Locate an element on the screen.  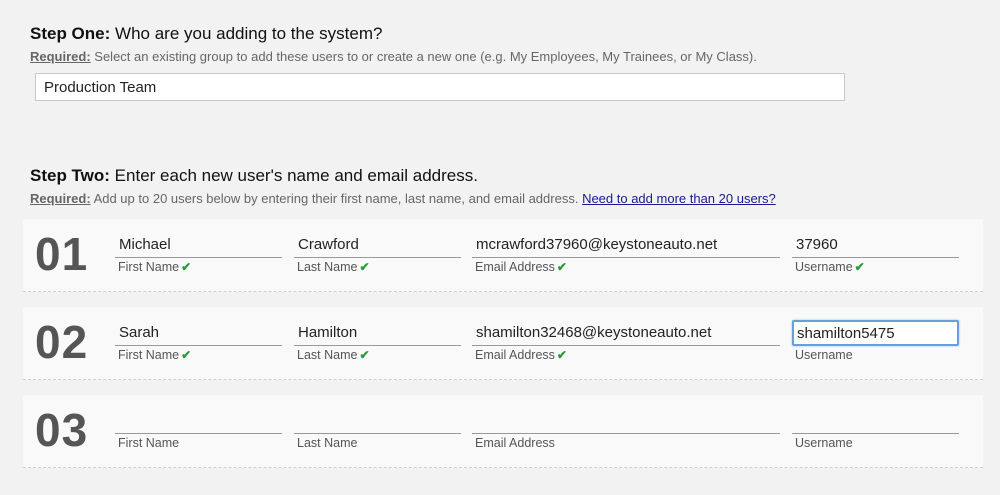
group-name-input is located at coordinates (440, 87).